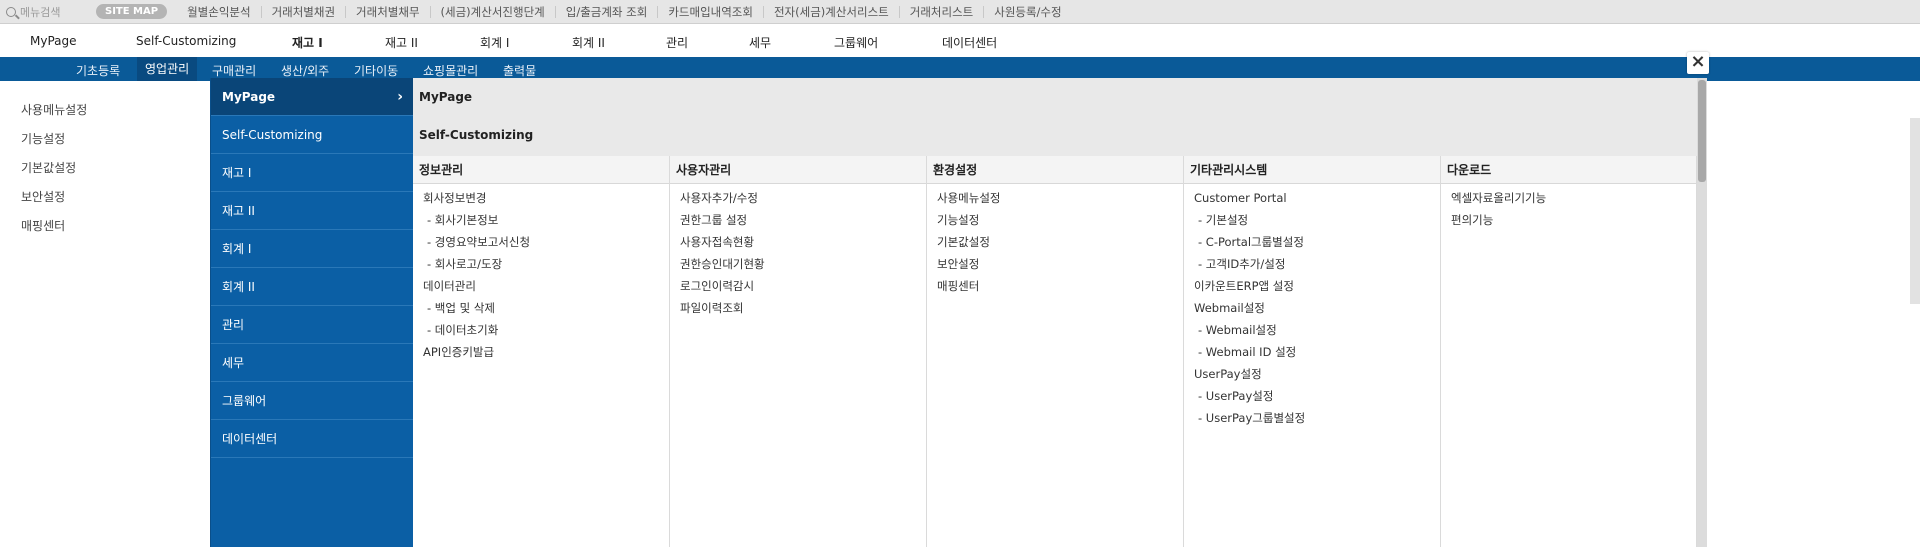  I want to click on sub-menu-item: 출력물, so click(519, 70).